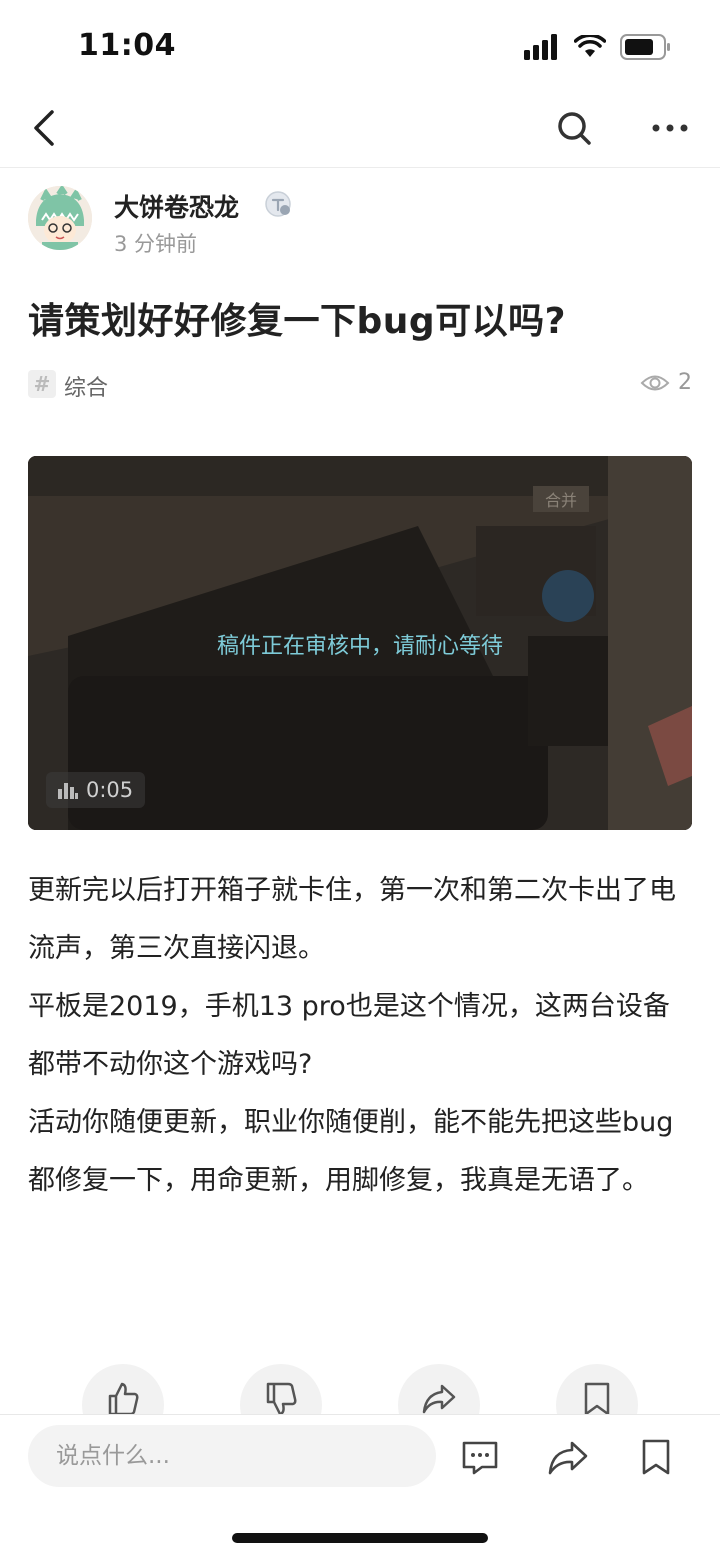 The height and width of the screenshot is (1558, 720). Describe the element at coordinates (574, 128) in the screenshot. I see `search-icon` at that location.